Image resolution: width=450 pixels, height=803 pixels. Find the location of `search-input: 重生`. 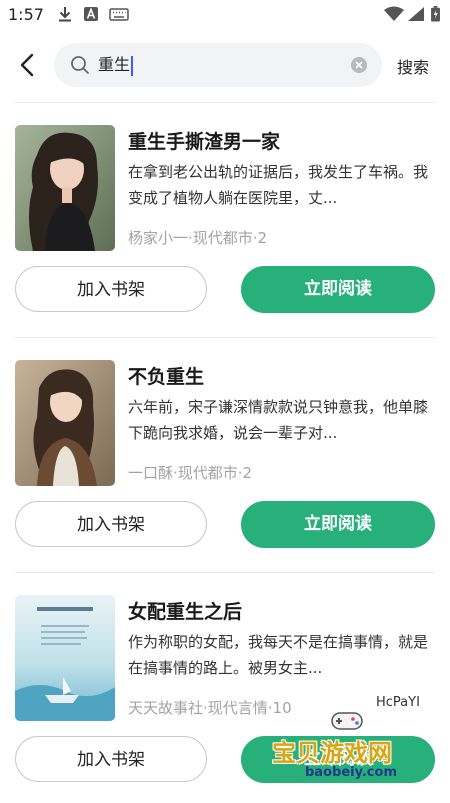

search-input: 重生 is located at coordinates (116, 65).